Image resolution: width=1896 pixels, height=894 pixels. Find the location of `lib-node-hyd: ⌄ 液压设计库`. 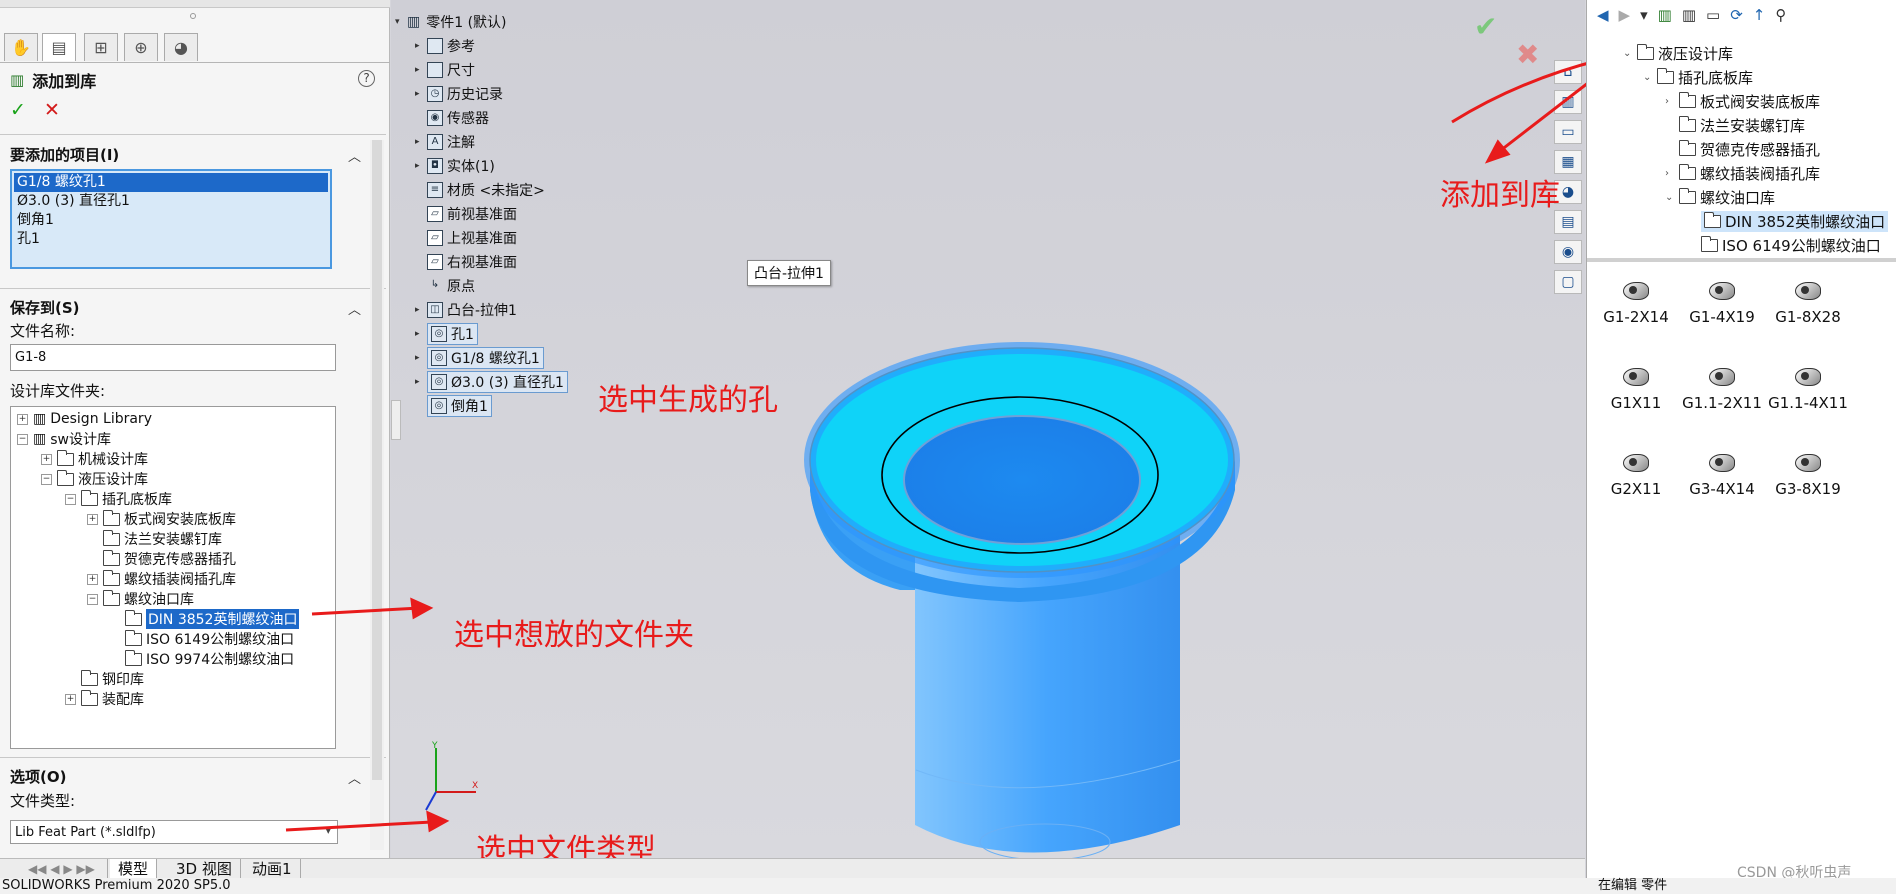

lib-node-hyd: ⌄ 液压设计库 is located at coordinates (1678, 53).